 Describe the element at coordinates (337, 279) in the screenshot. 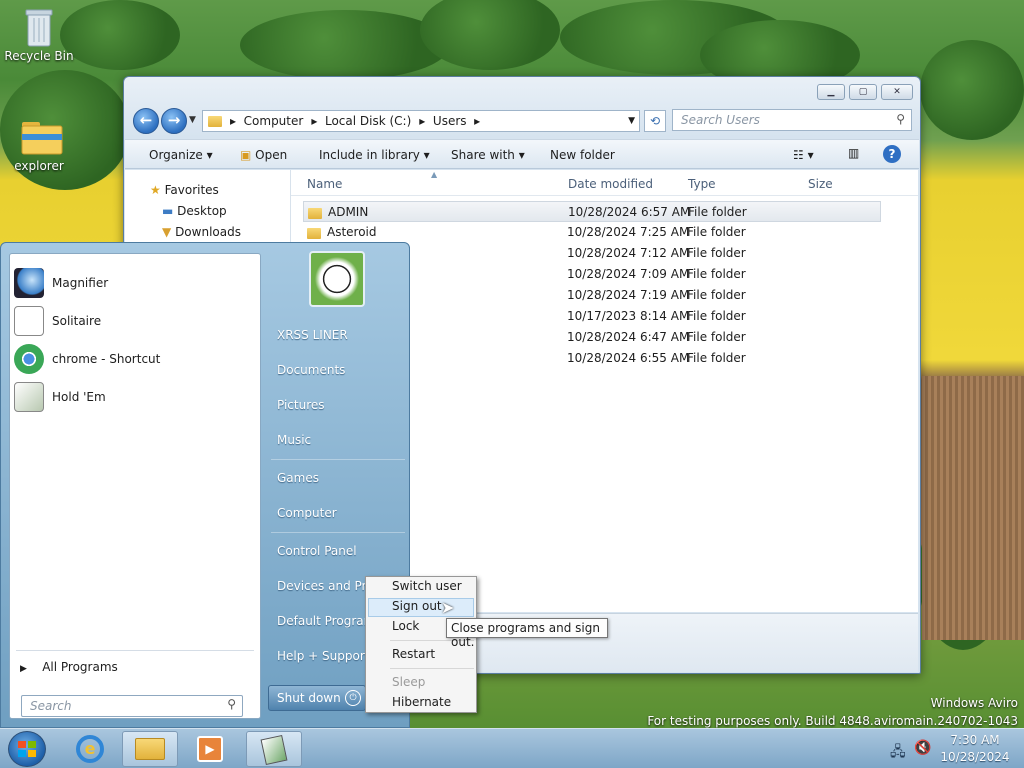

I see `user-avatar` at that location.